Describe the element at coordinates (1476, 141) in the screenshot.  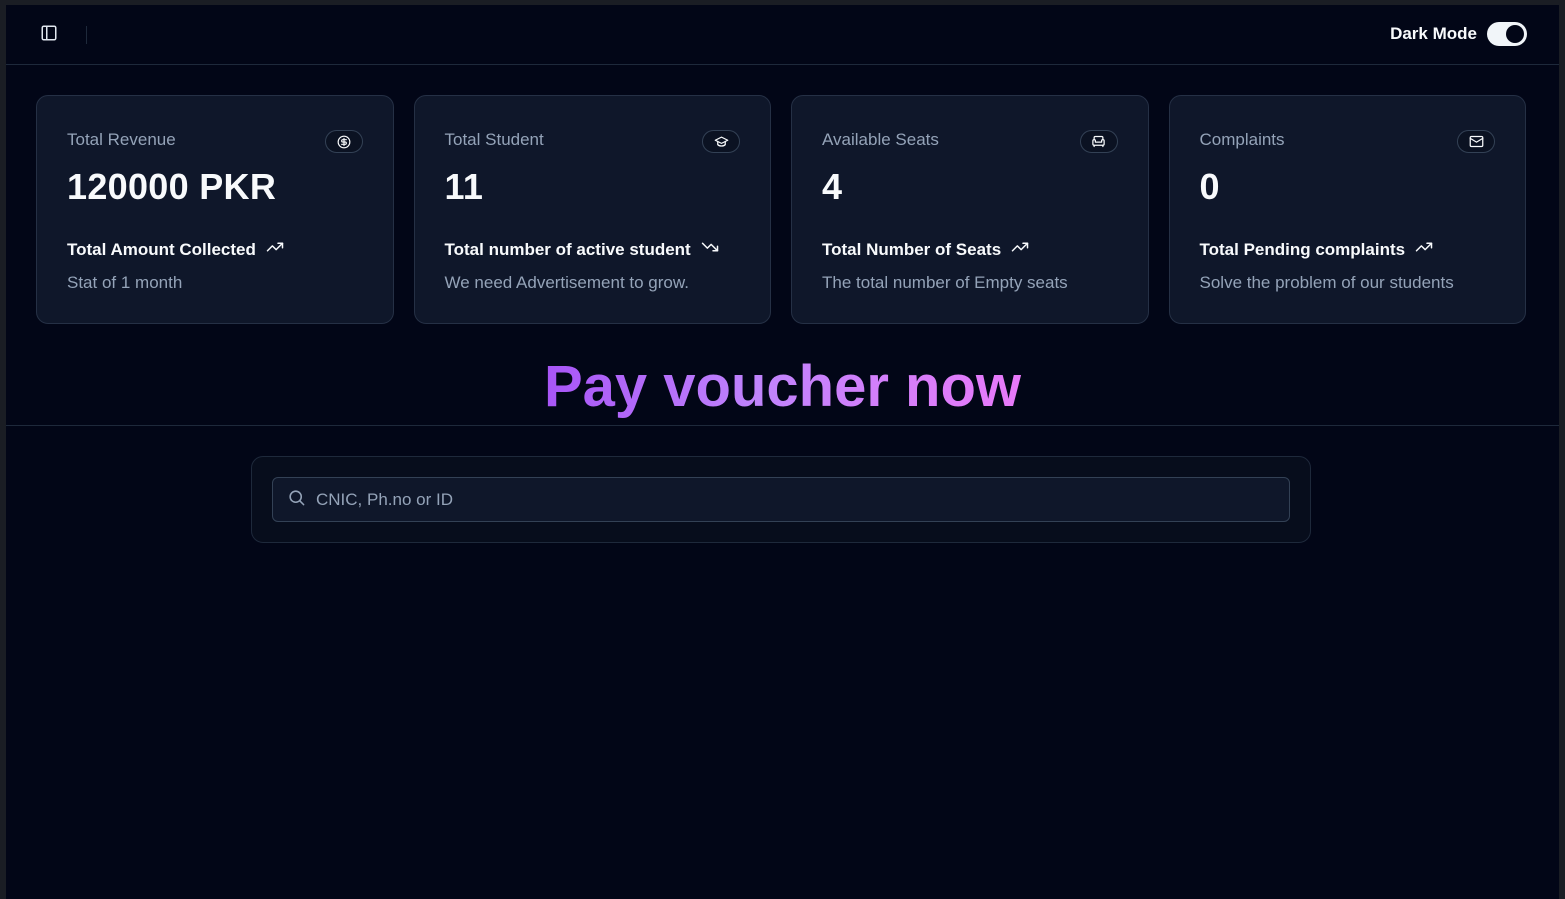
I see `mail-icon` at that location.